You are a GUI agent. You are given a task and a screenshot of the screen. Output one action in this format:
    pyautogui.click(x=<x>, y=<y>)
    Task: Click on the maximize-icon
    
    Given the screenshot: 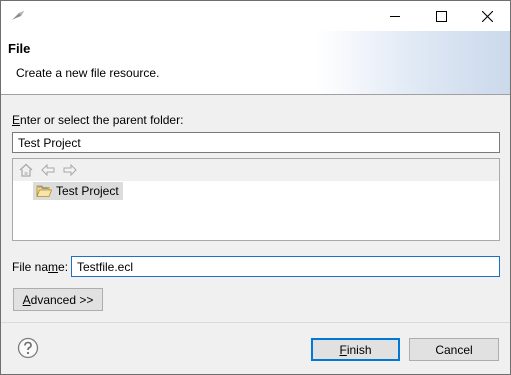 What is the action you would take?
    pyautogui.click(x=441, y=16)
    